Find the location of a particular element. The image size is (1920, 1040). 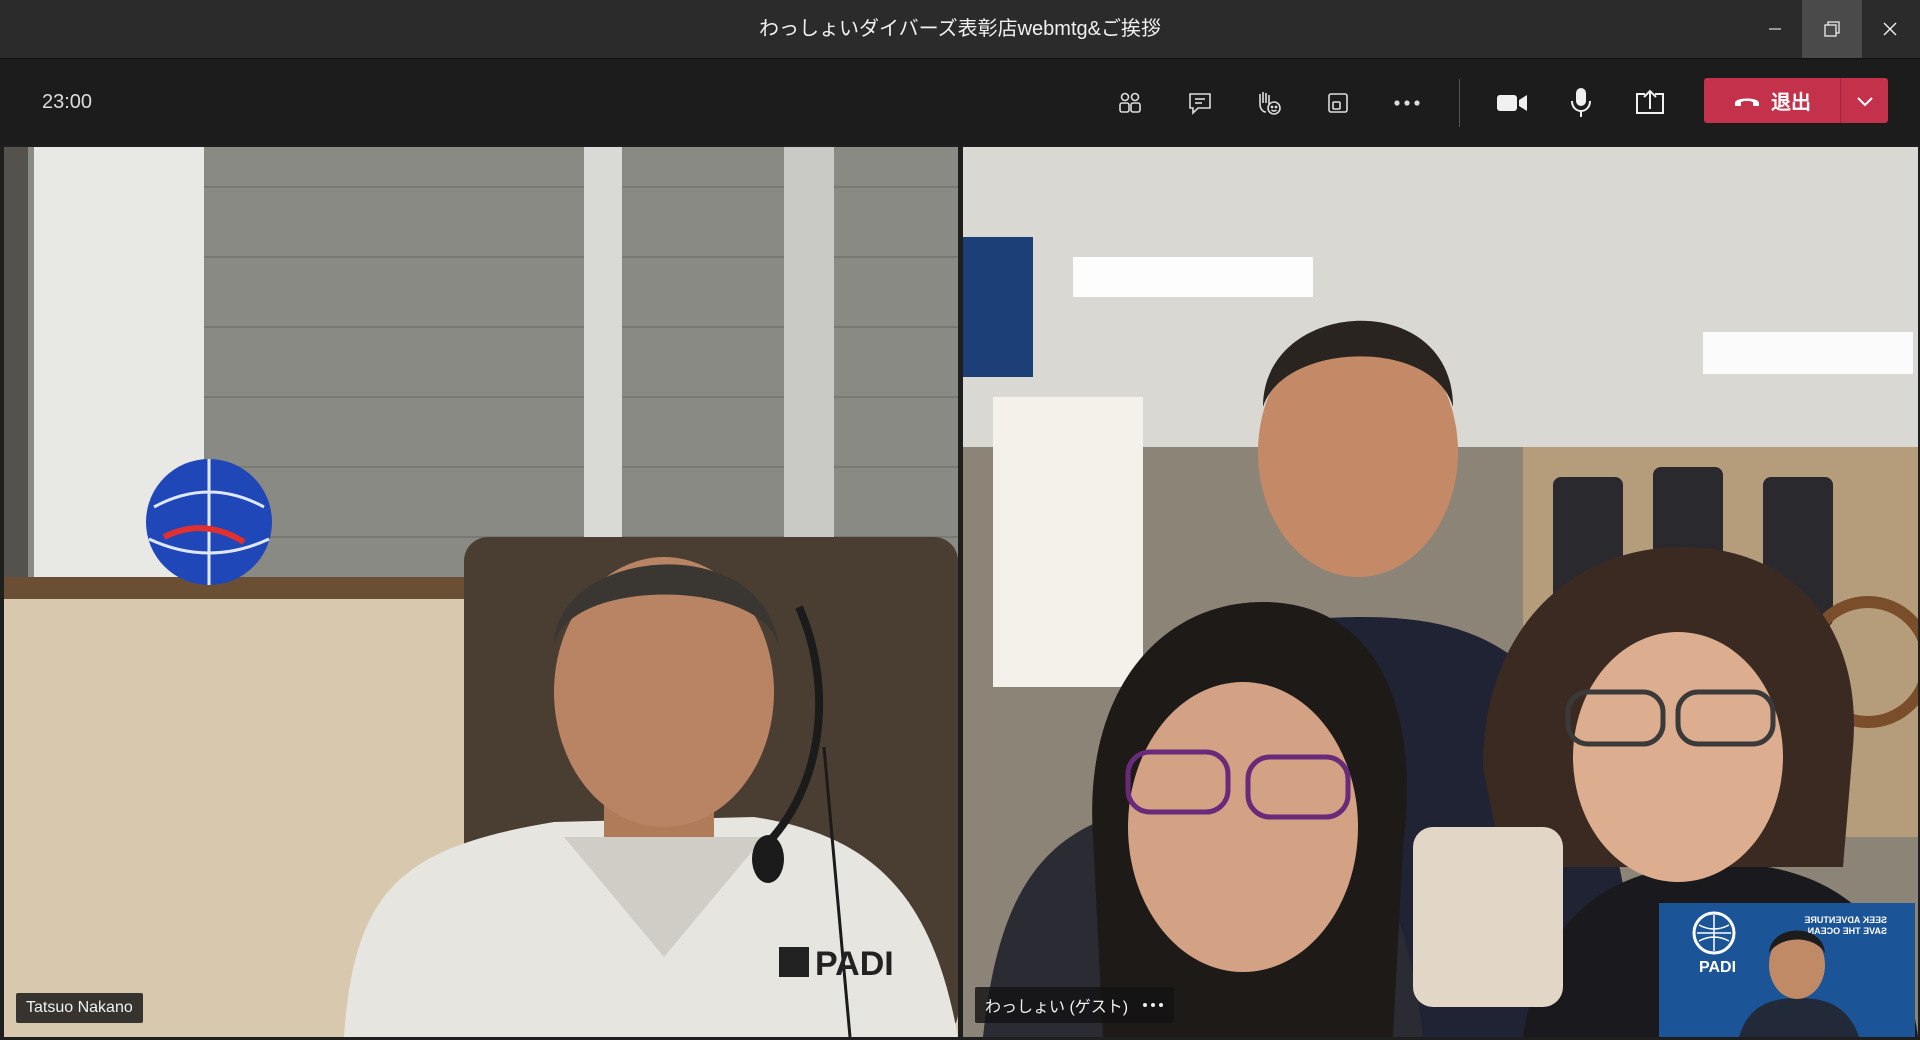

more-actions-icon is located at coordinates (1407, 103).